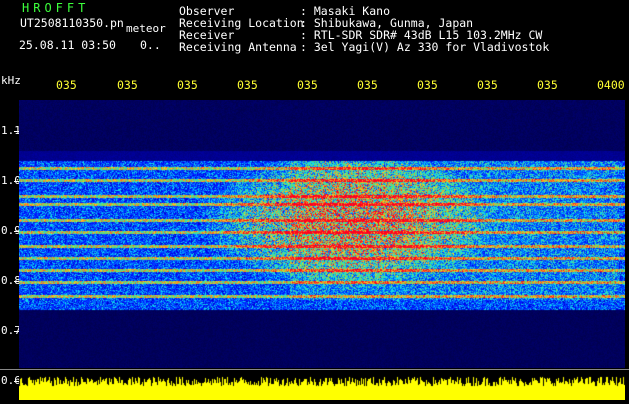  I want to click on antenna-value: : 3el Yagi(V) Az 330 for Vladivostok, so click(425, 47).